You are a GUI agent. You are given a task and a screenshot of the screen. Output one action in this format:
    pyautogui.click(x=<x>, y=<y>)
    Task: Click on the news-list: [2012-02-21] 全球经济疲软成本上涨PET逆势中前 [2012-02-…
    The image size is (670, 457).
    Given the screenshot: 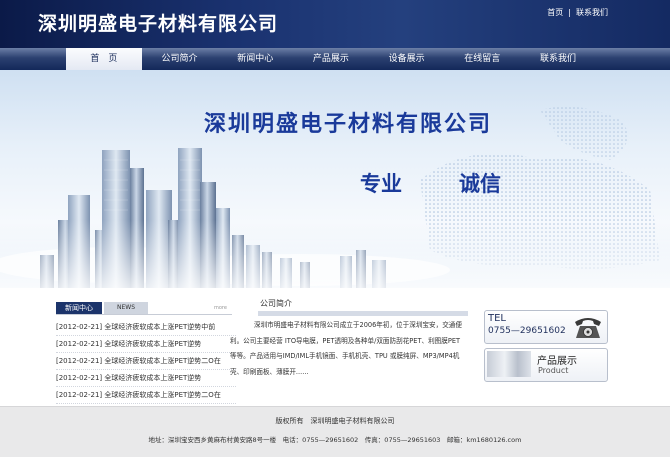 What is the action you would take?
    pyautogui.click(x=146, y=361)
    